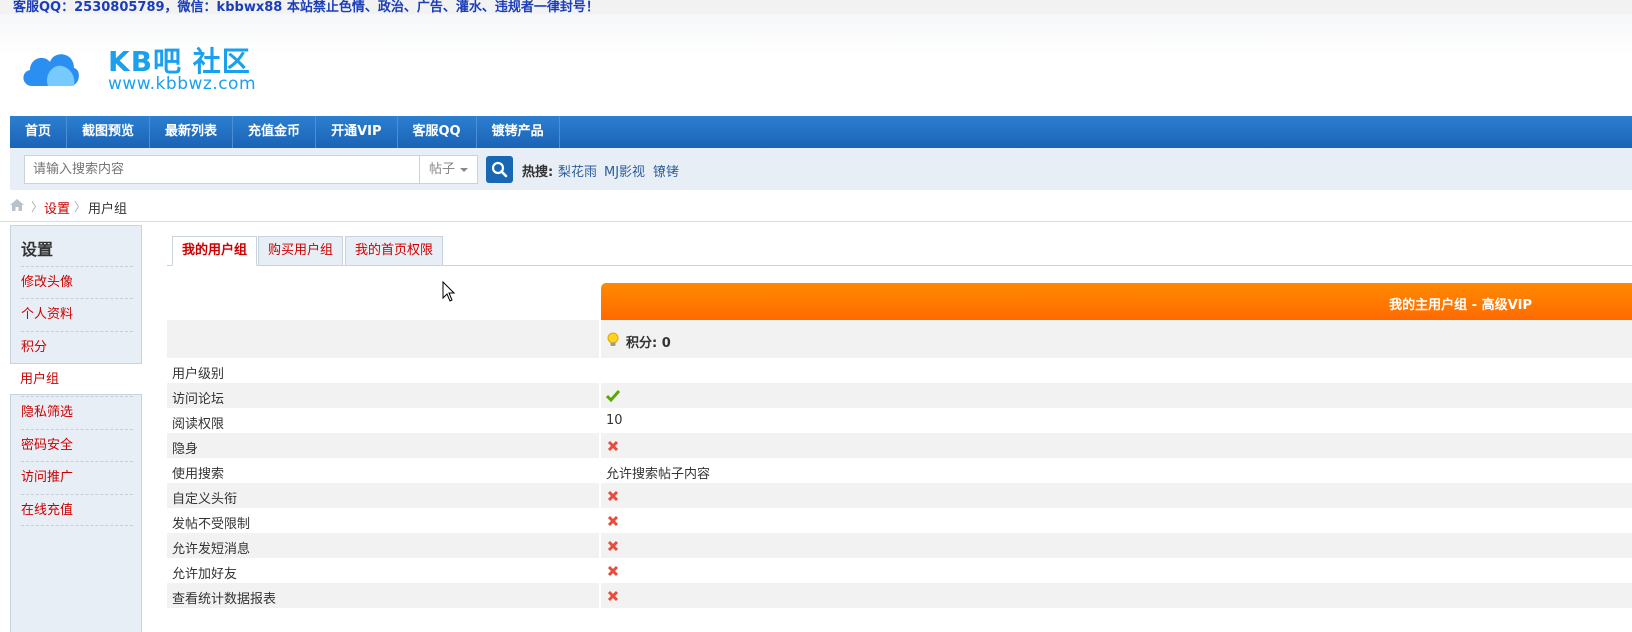 This screenshot has width=1632, height=632. What do you see at coordinates (816, 221) in the screenshot?
I see `divider` at bounding box center [816, 221].